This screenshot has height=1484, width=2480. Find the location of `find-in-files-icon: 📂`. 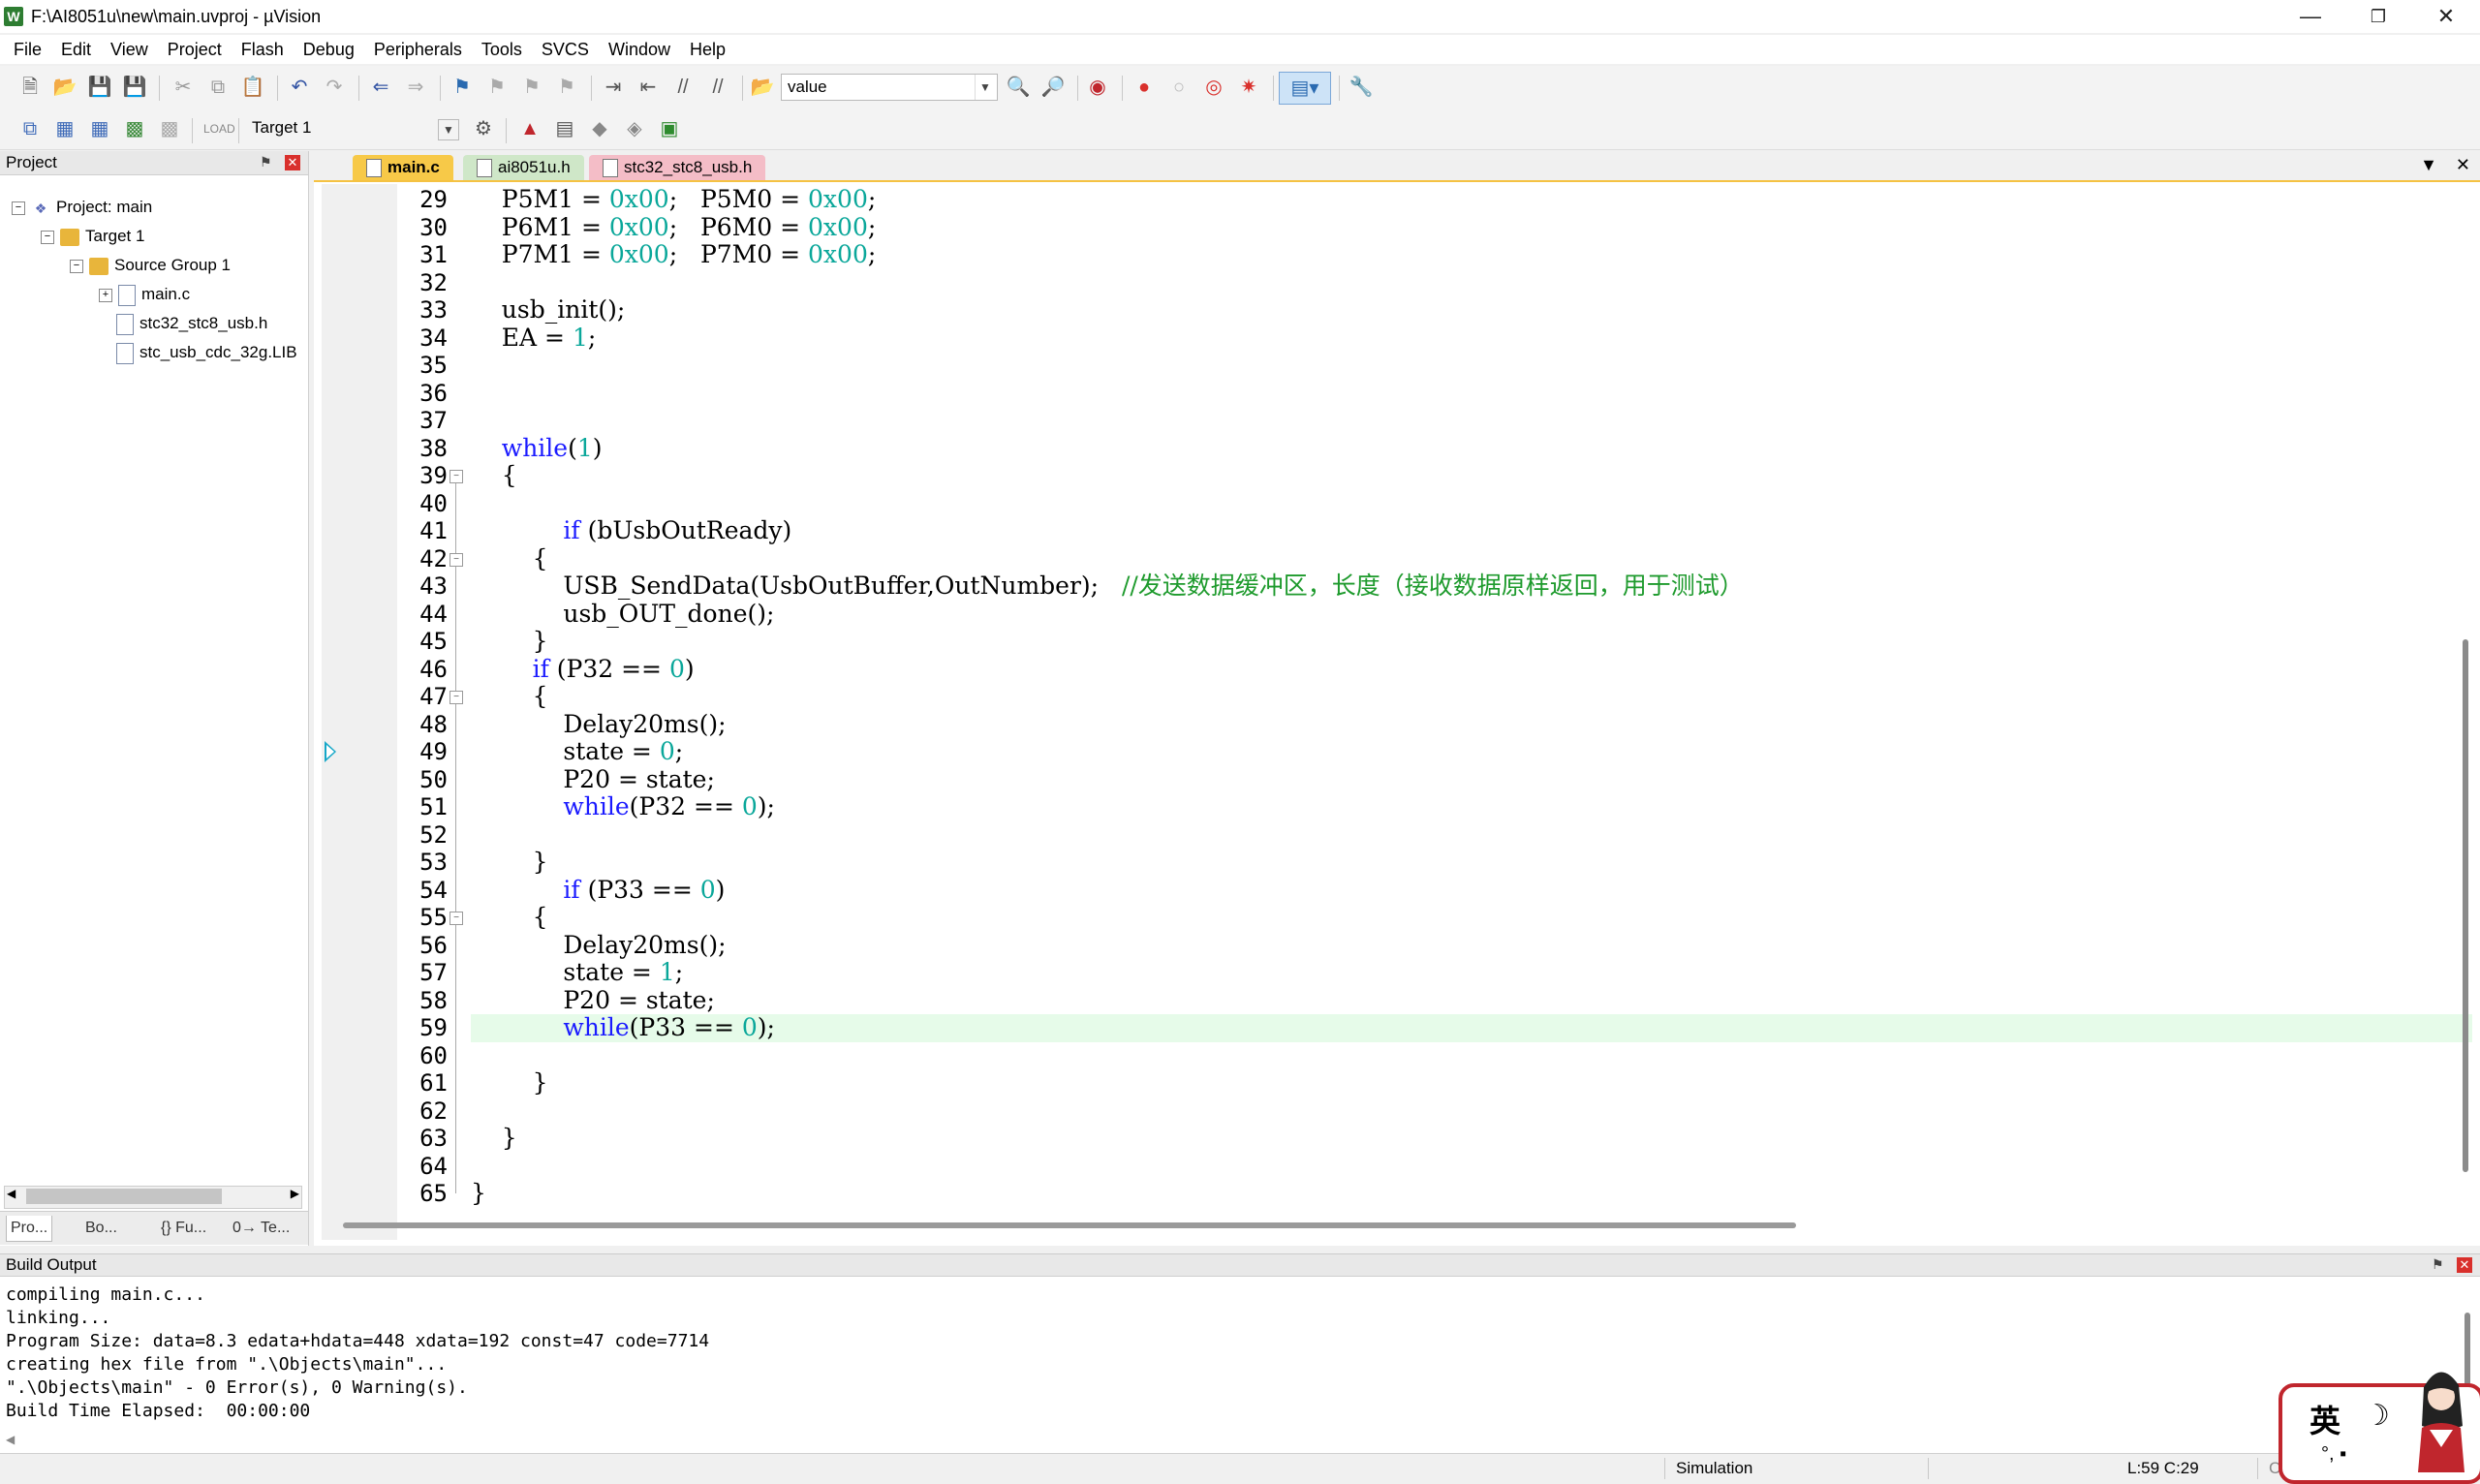

find-in-files-icon: 📂 is located at coordinates (762, 87).